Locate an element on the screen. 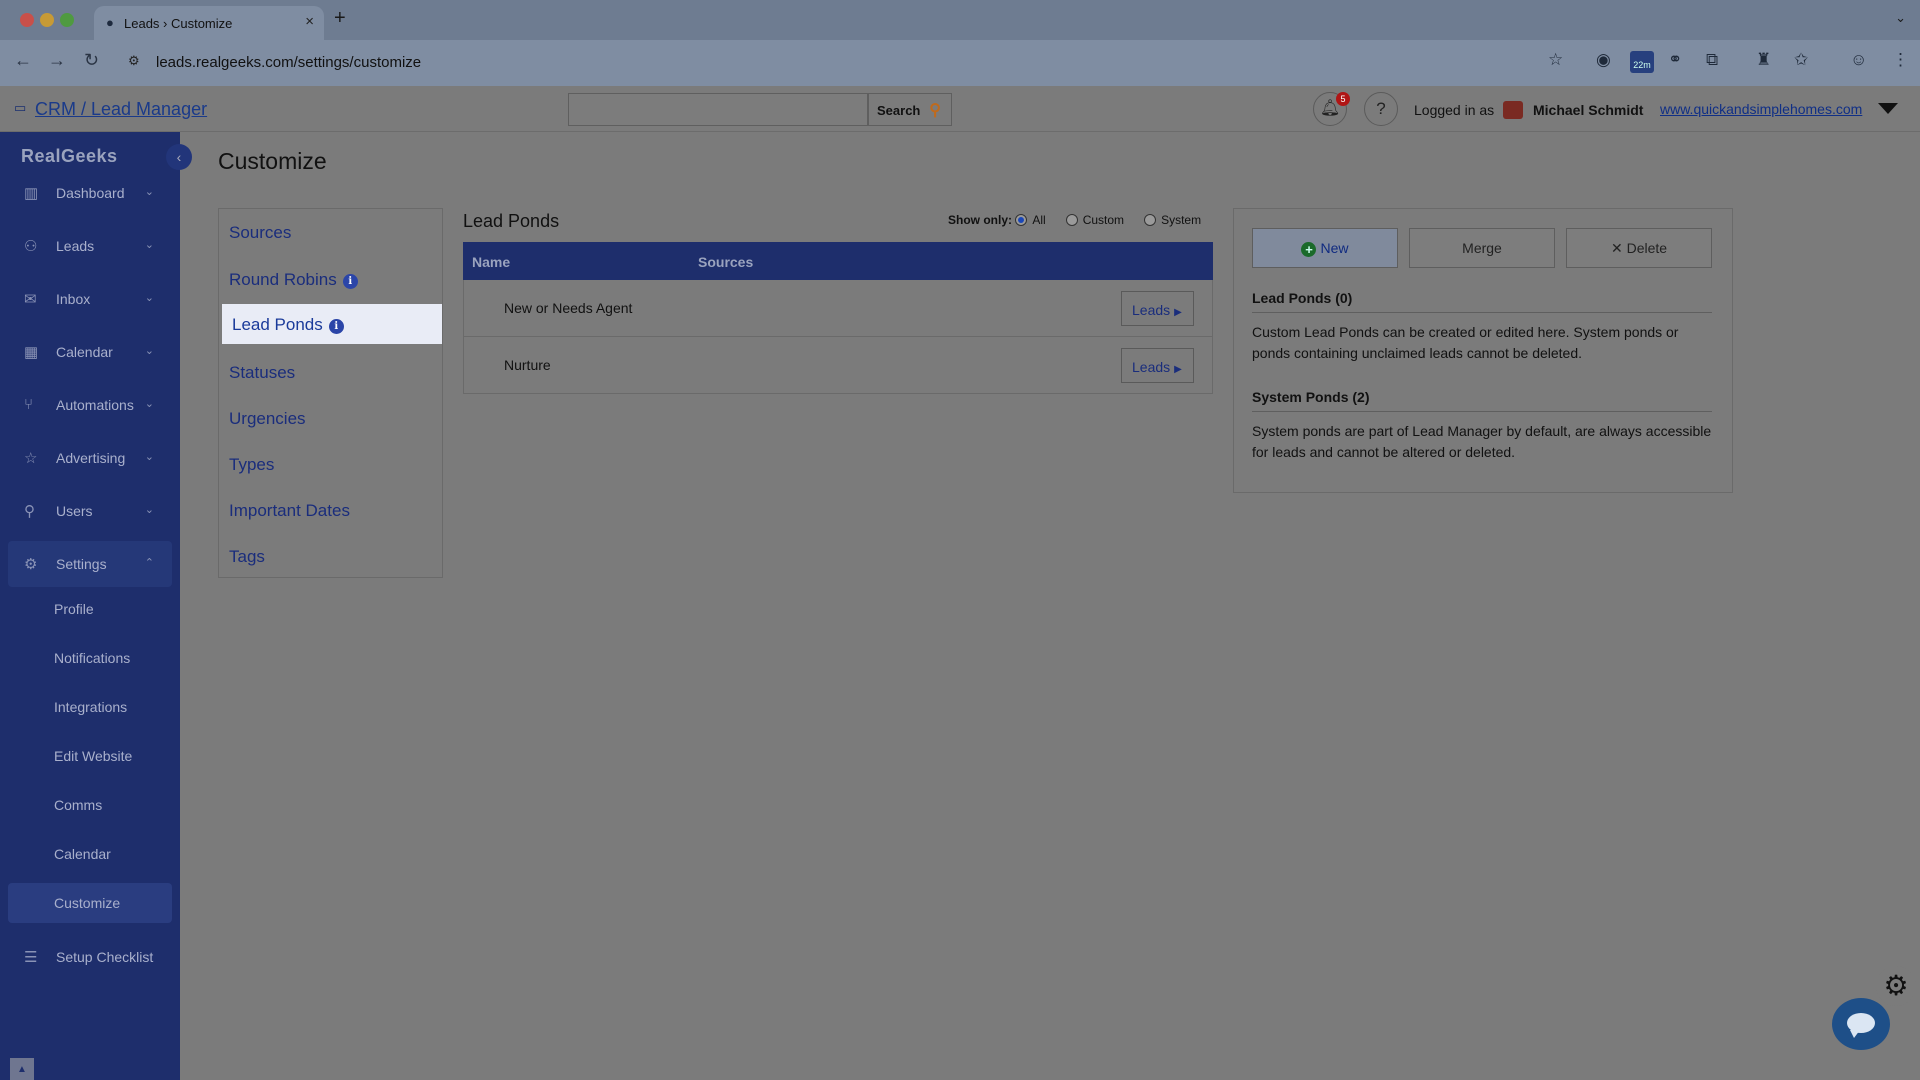 This screenshot has width=1920, height=1080. collapse-sidebar-button: ‹ is located at coordinates (179, 157).